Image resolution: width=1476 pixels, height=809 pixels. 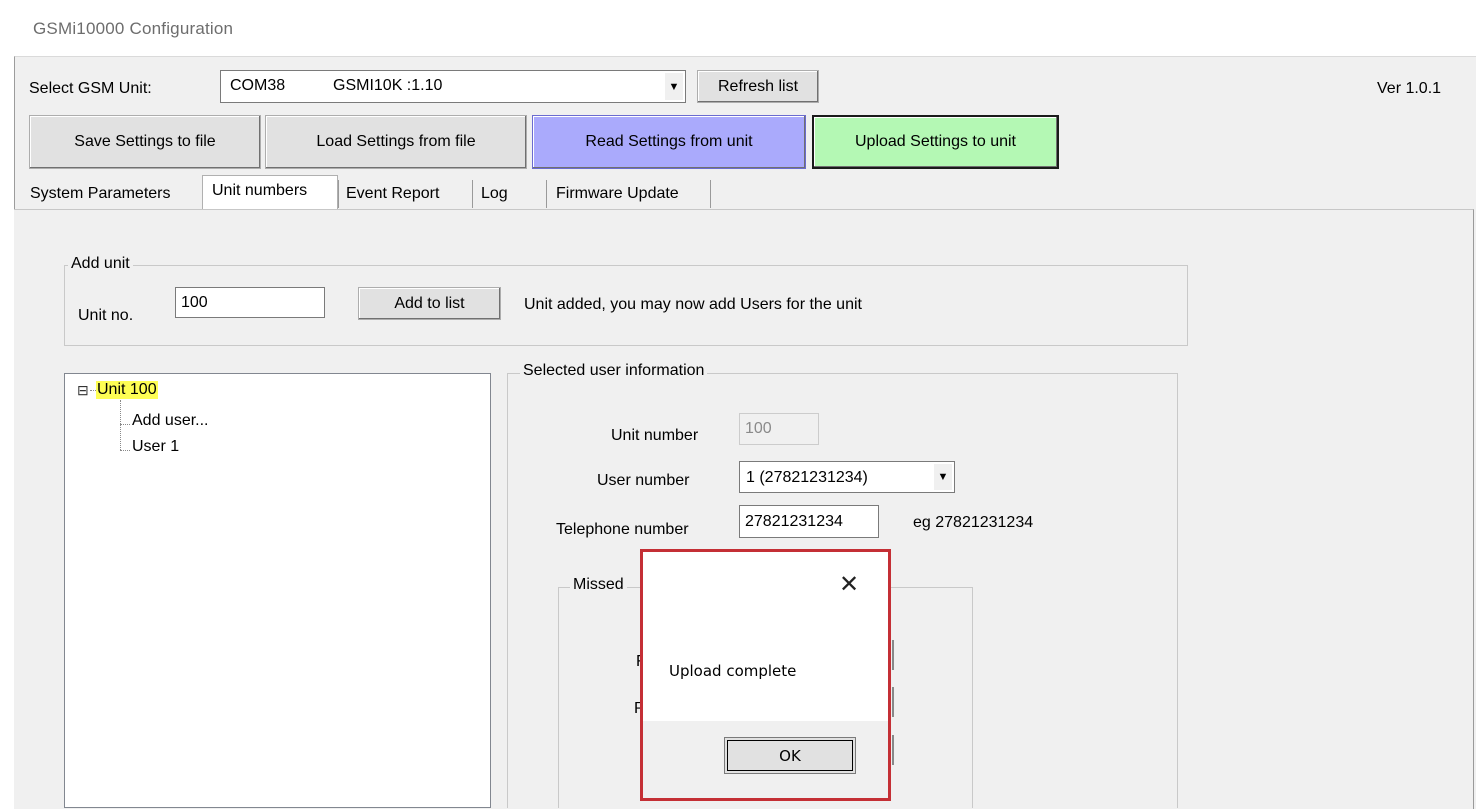 I want to click on unit-model-text: GSMI10K :1.10, so click(x=388, y=85).